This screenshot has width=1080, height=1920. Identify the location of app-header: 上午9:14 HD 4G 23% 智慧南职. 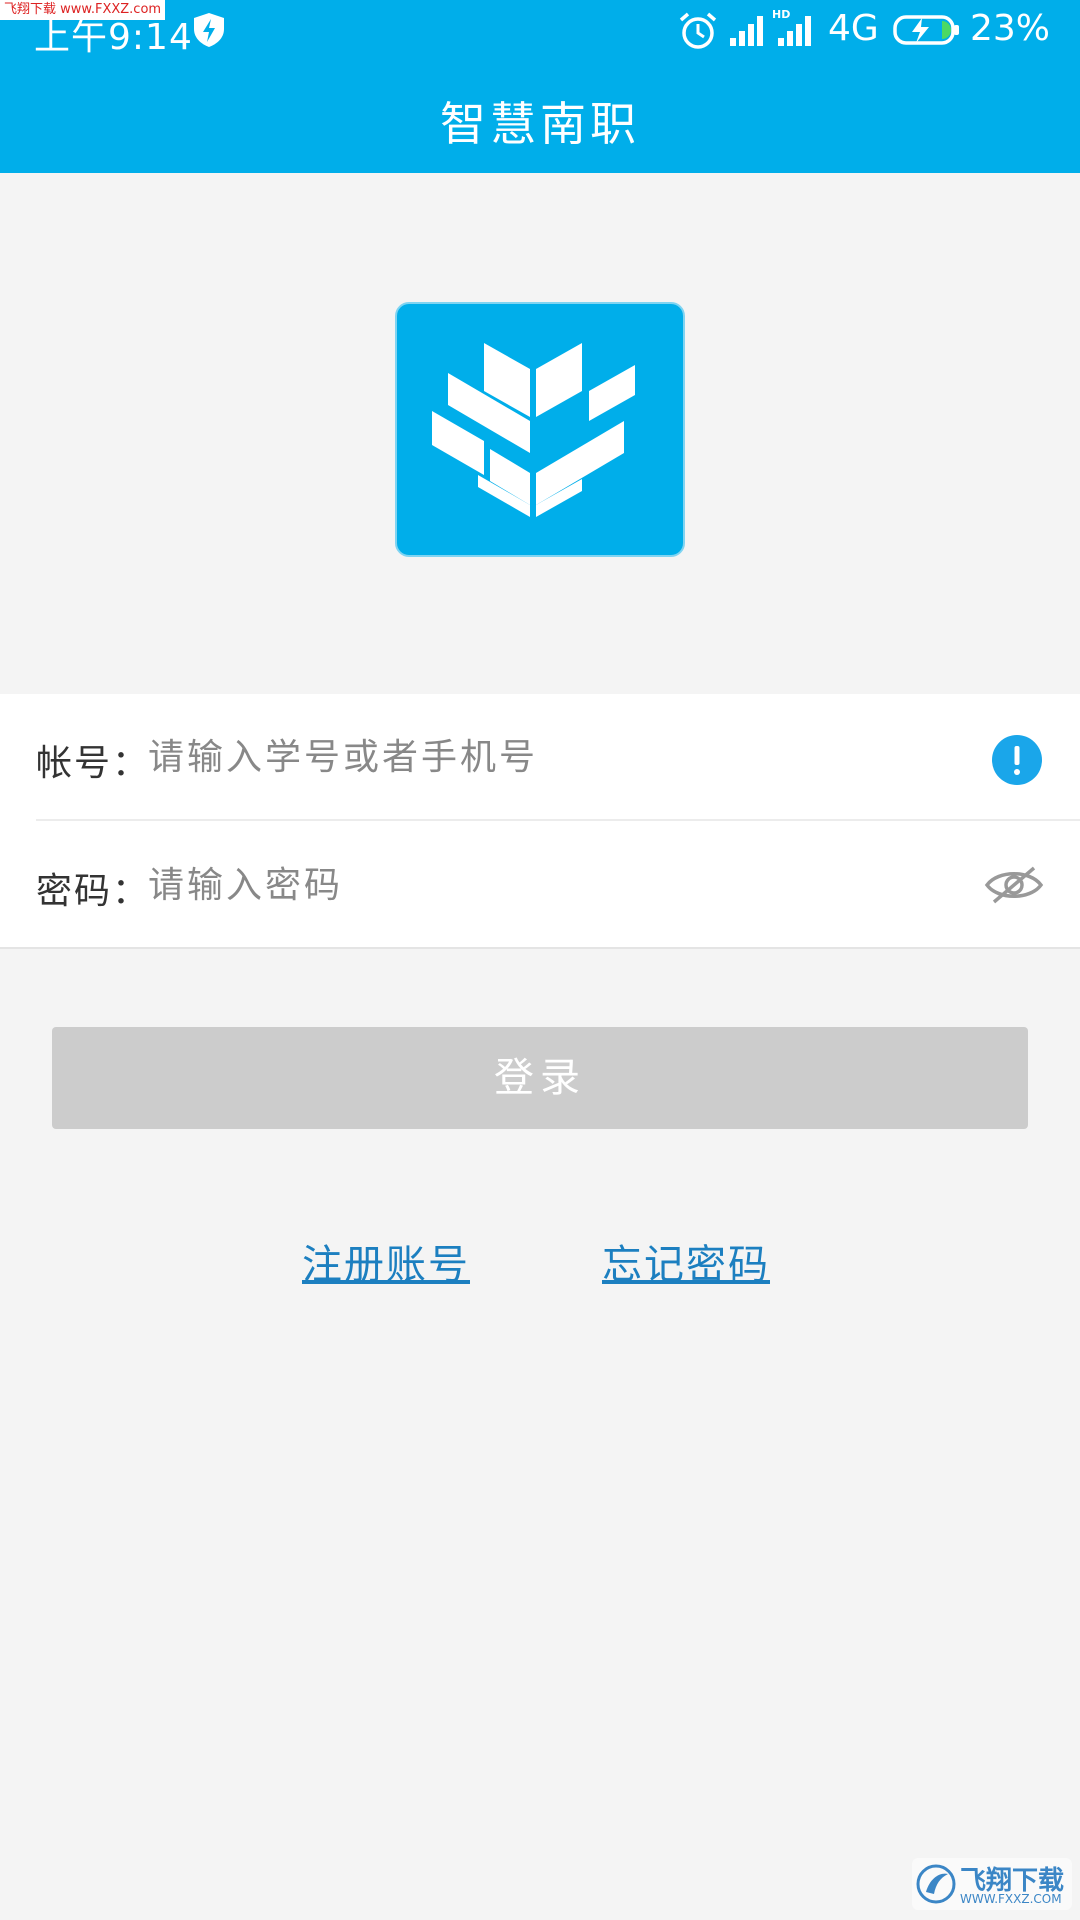
(540, 86).